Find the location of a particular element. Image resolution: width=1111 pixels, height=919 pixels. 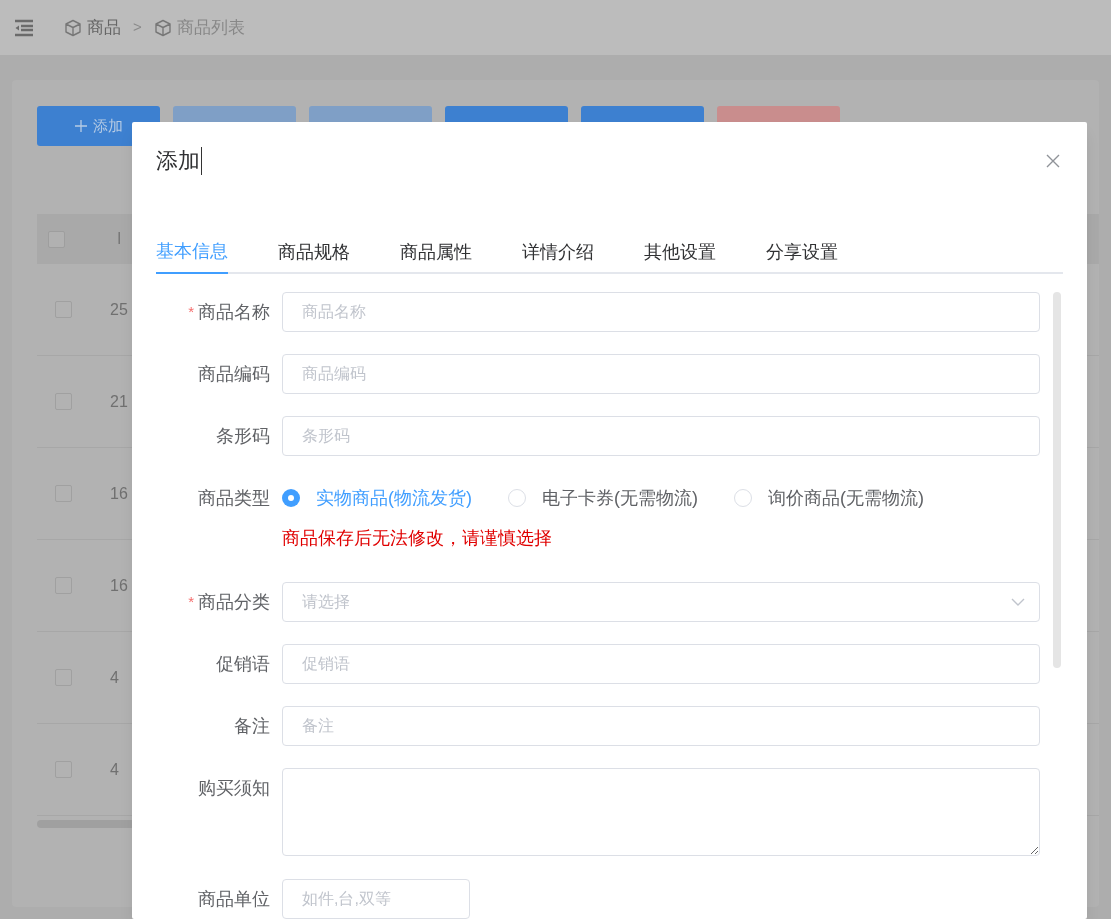

dialog-title: 添加 is located at coordinates (179, 161).